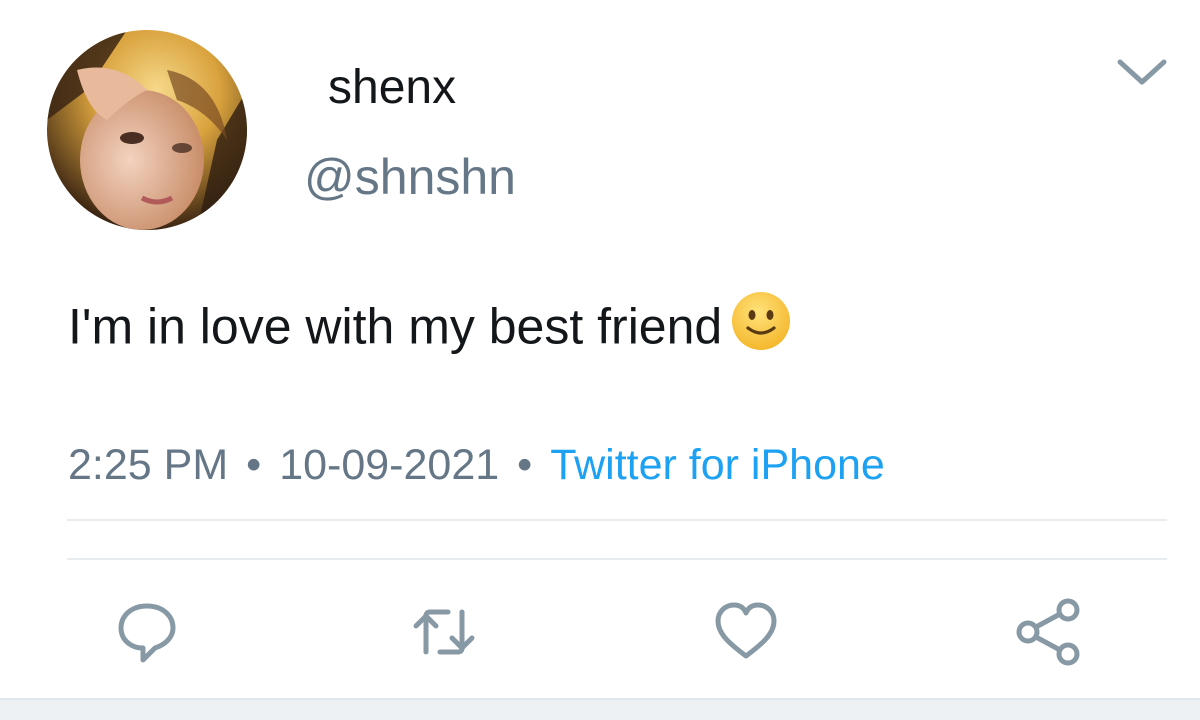 The height and width of the screenshot is (720, 1200). Describe the element at coordinates (1142, 72) in the screenshot. I see `chevron-down-icon` at that location.